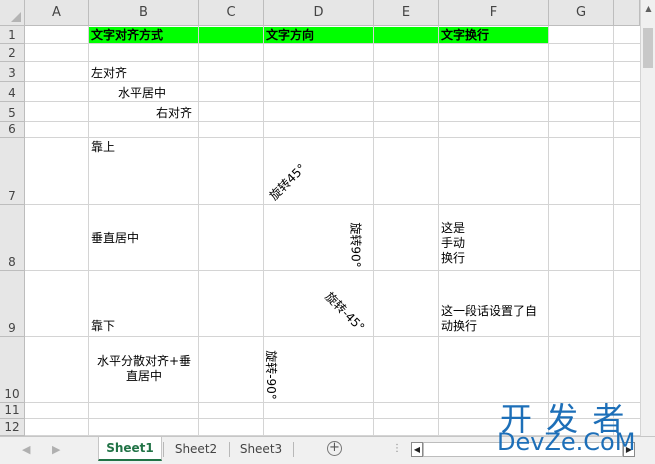 The width and height of the screenshot is (655, 464). What do you see at coordinates (356, 244) in the screenshot?
I see `cell-d8: 旋转90°` at bounding box center [356, 244].